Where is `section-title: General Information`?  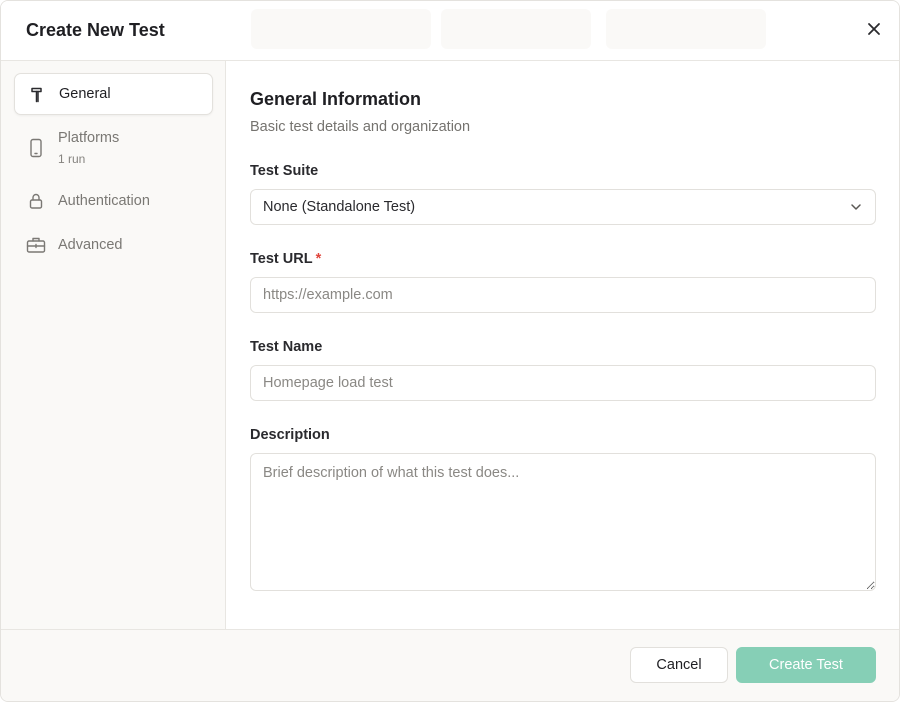
section-title: General Information is located at coordinates (336, 99).